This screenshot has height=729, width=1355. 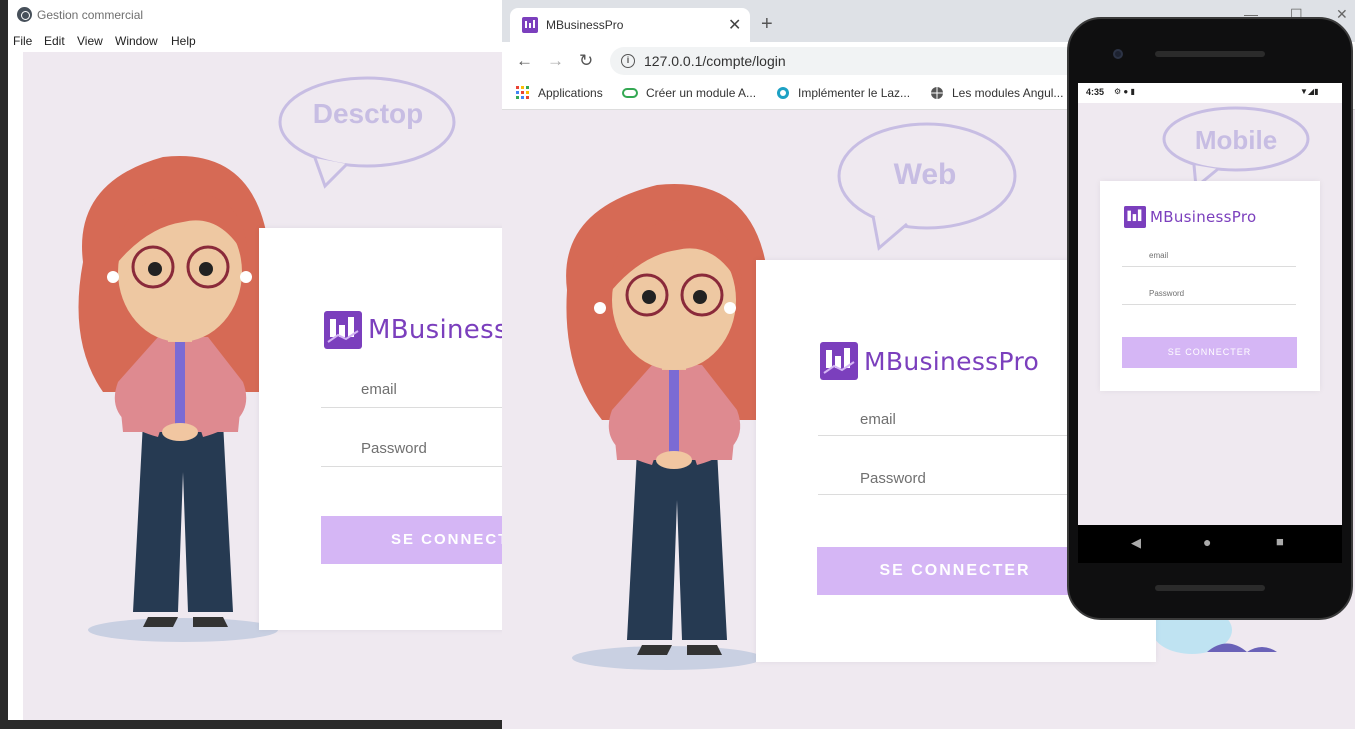 I want to click on site-info-icon: i, so click(x=628, y=61).